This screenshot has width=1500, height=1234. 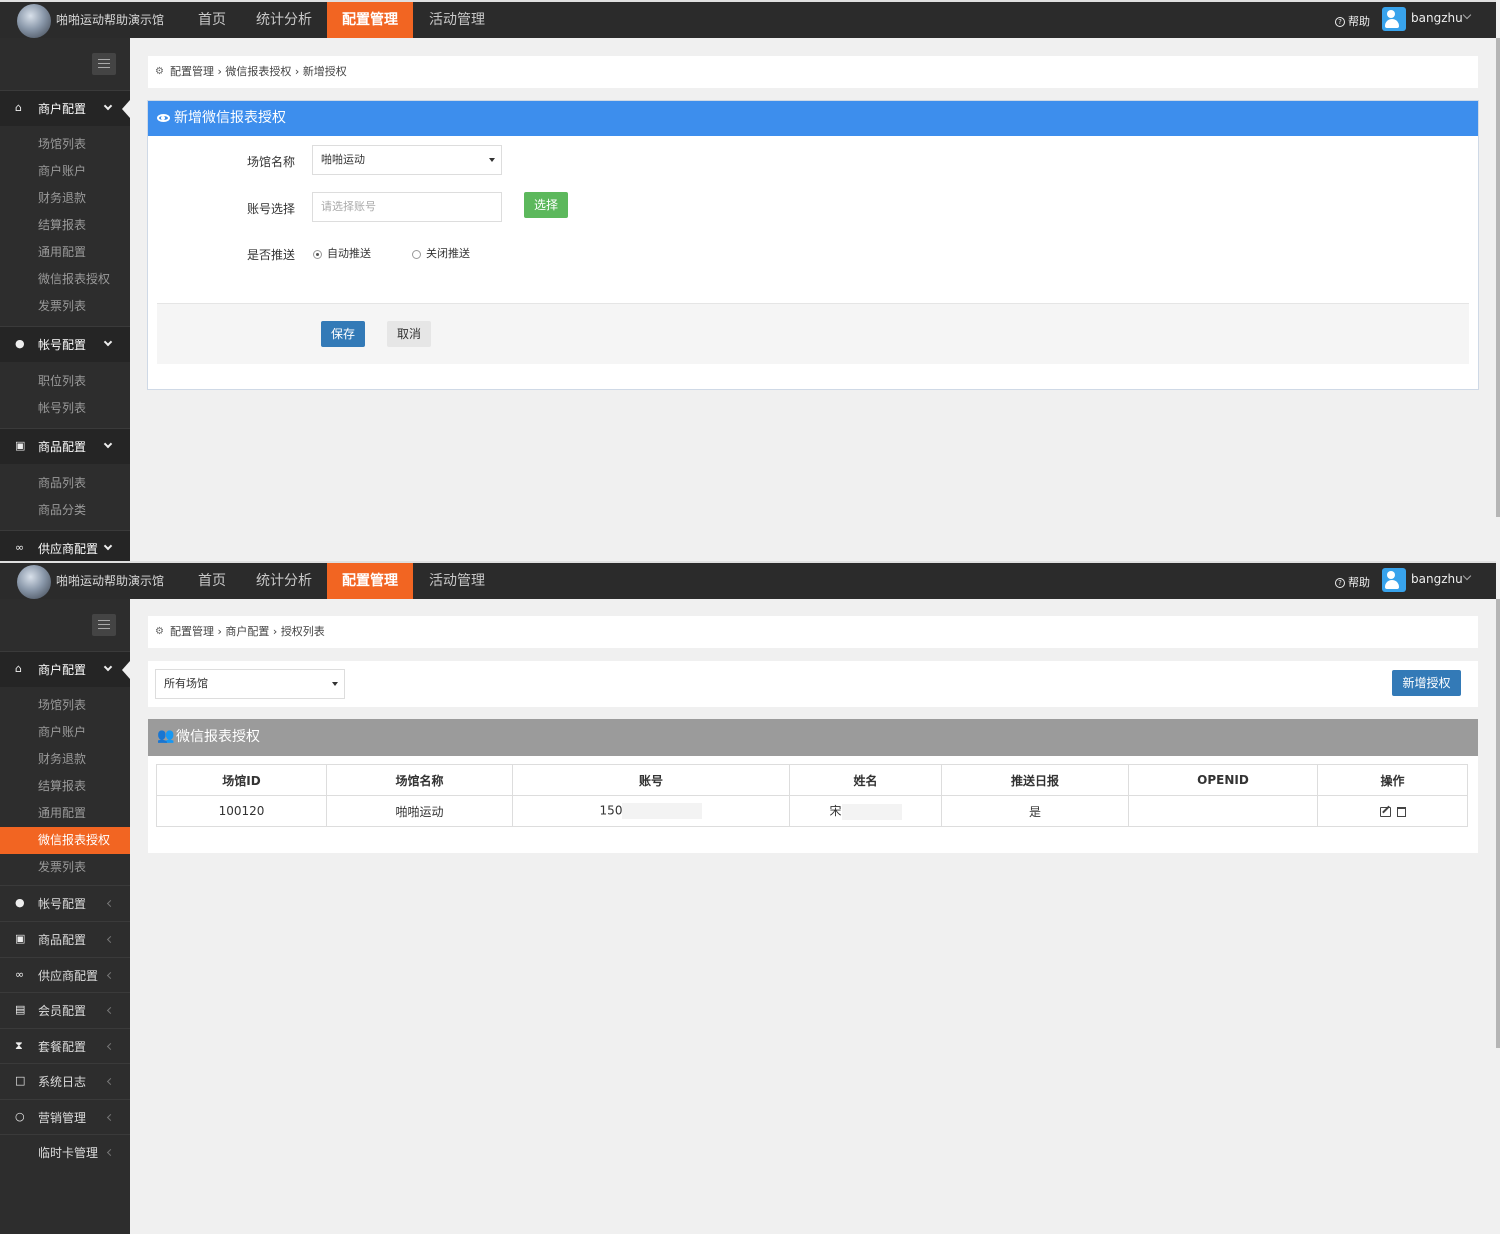 What do you see at coordinates (163, 118) in the screenshot?
I see `eye-icon` at bounding box center [163, 118].